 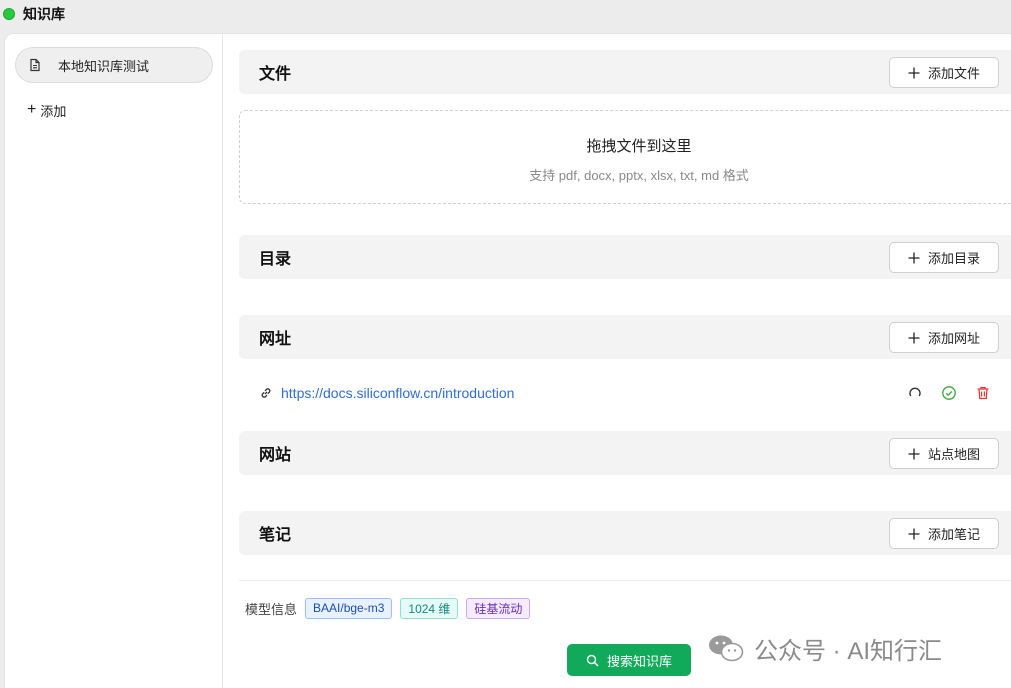 What do you see at coordinates (592, 660) in the screenshot?
I see `search-icon` at bounding box center [592, 660].